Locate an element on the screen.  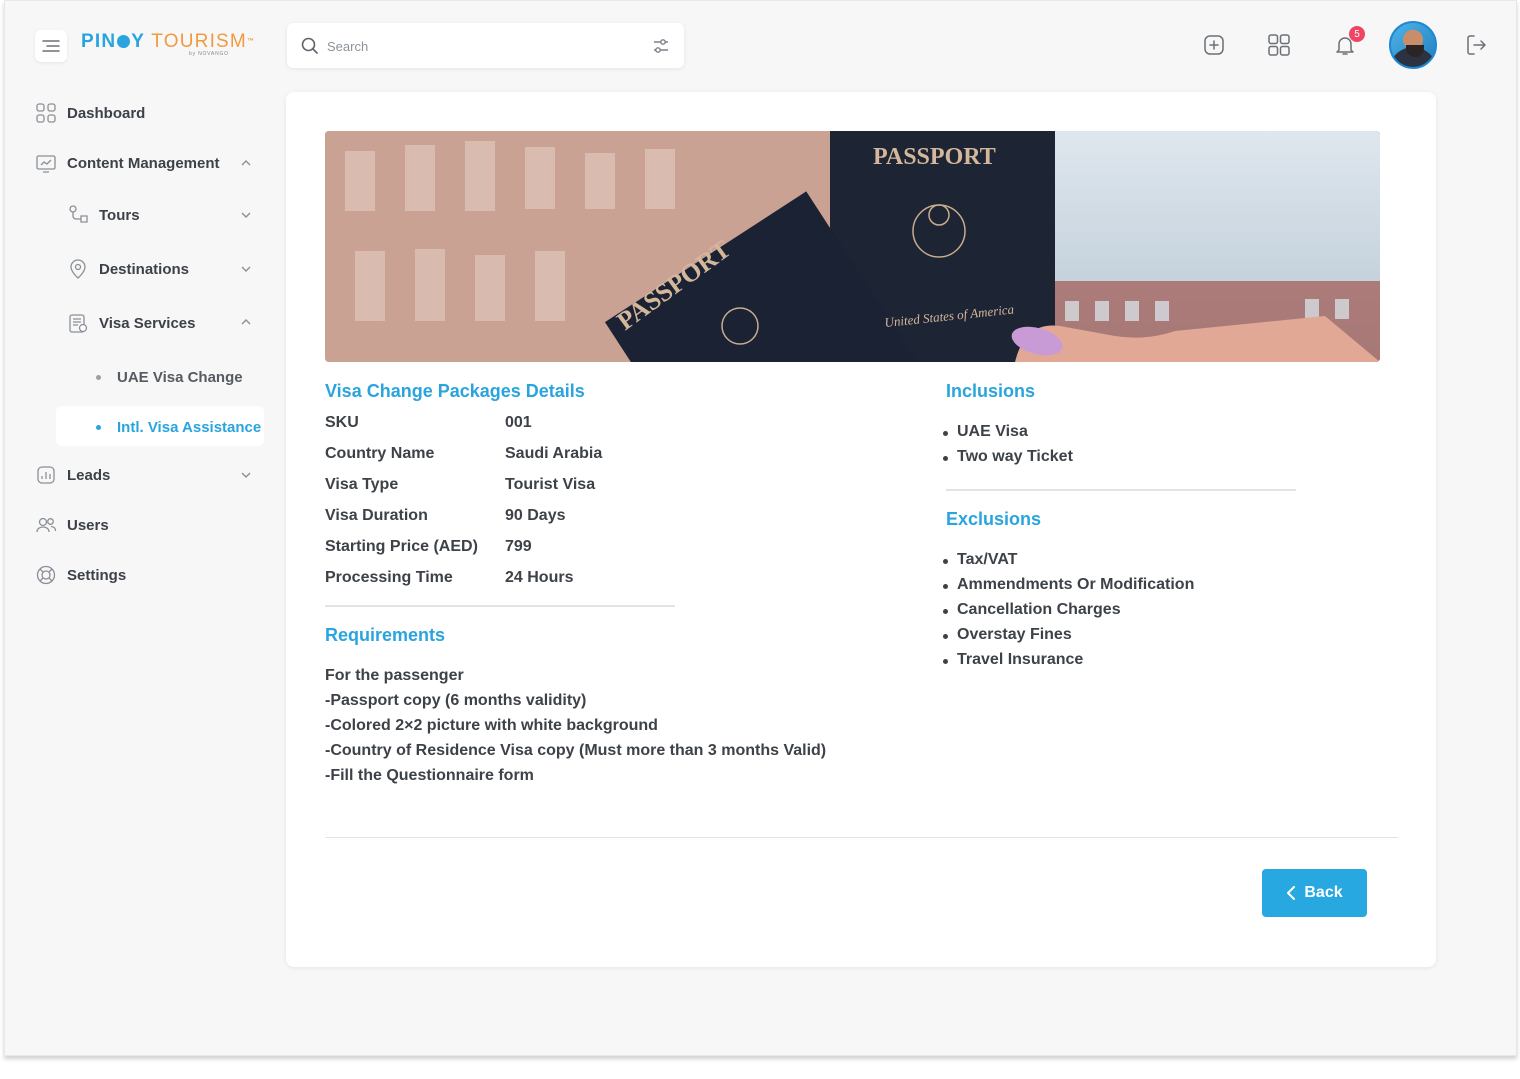
sidebar-item-visa-services: Visa Services is located at coordinates (131, 323).